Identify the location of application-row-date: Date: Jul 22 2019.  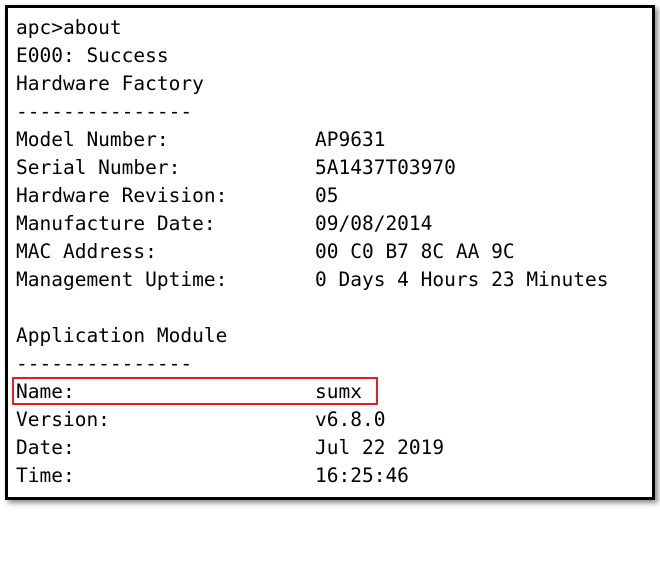
(334, 448).